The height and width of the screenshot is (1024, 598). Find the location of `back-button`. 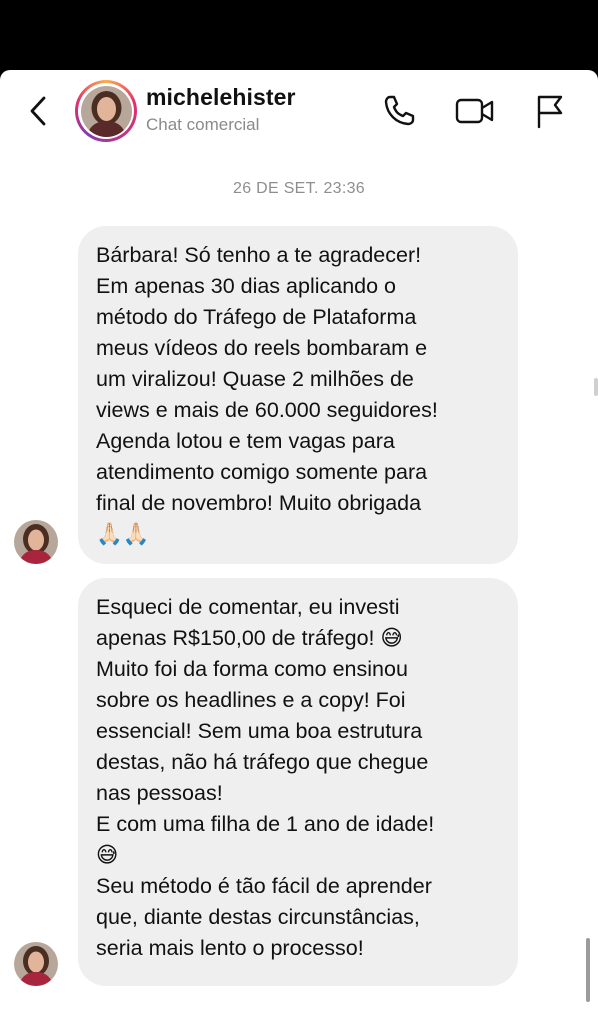

back-button is located at coordinates (38, 111).